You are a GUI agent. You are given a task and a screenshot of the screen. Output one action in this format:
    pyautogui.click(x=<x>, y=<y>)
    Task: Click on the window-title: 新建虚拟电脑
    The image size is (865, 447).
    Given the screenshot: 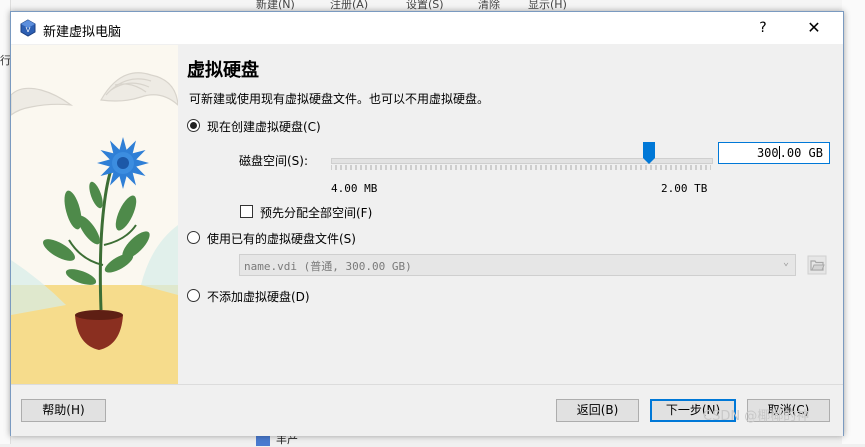 What is the action you would take?
    pyautogui.click(x=82, y=32)
    